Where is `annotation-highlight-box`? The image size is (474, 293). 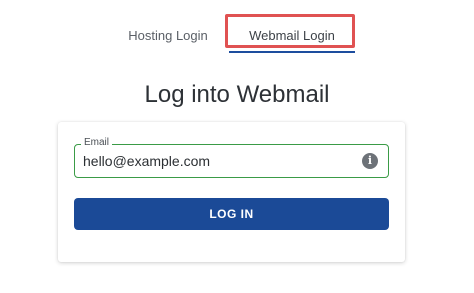
annotation-highlight-box is located at coordinates (290, 31).